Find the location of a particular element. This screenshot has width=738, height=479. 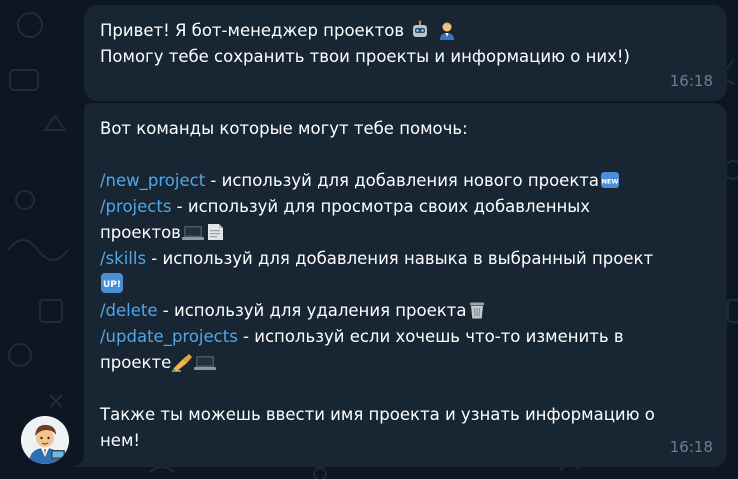

command-line-skills-cont: UP! is located at coordinates (405, 285).